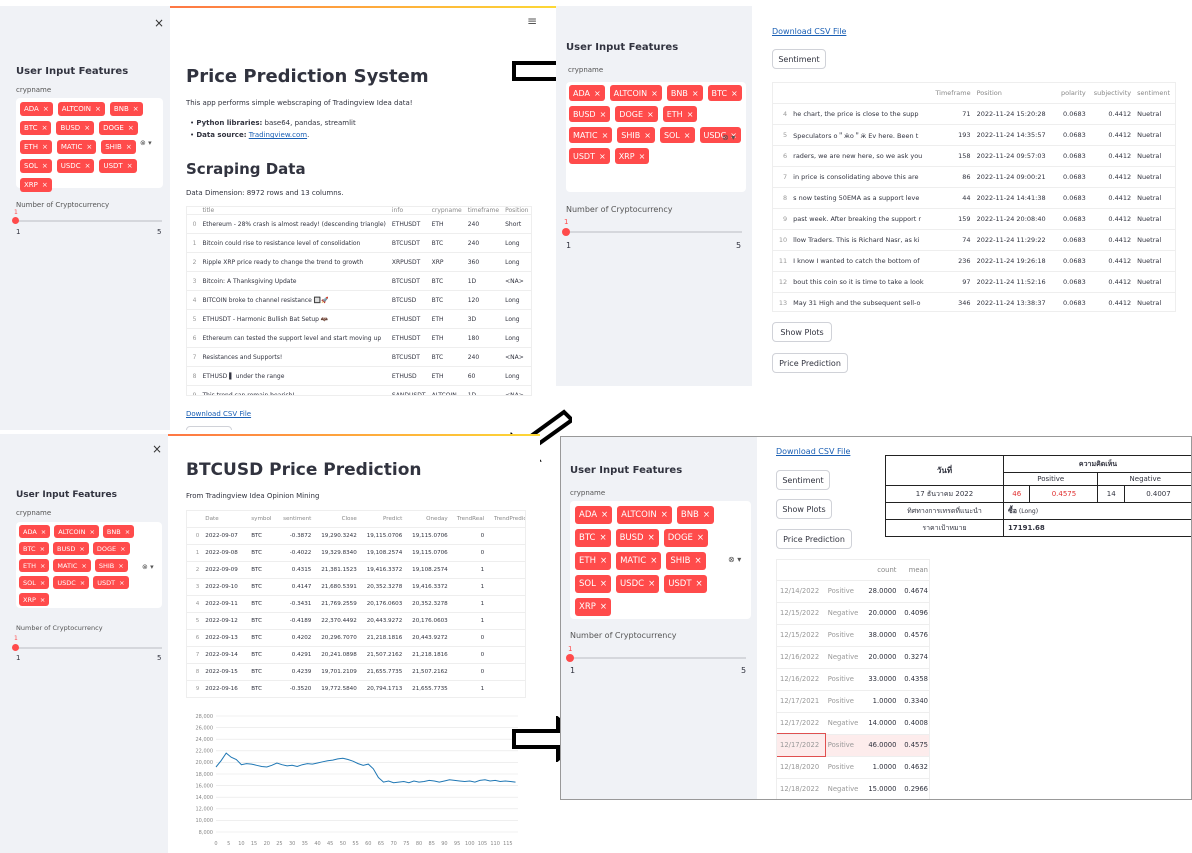 This screenshot has height=853, width=1192. Describe the element at coordinates (853, 745) in the screenshot. I see `table-row: 12/17/2022 Positive 46.0000 0.4575` at that location.